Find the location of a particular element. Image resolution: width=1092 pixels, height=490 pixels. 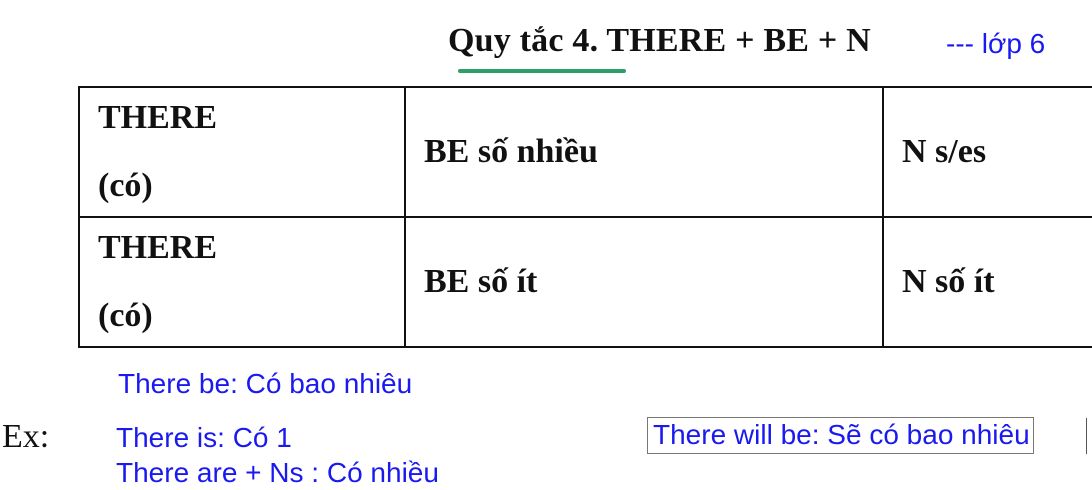

noun-cell: N s/es is located at coordinates (987, 152).